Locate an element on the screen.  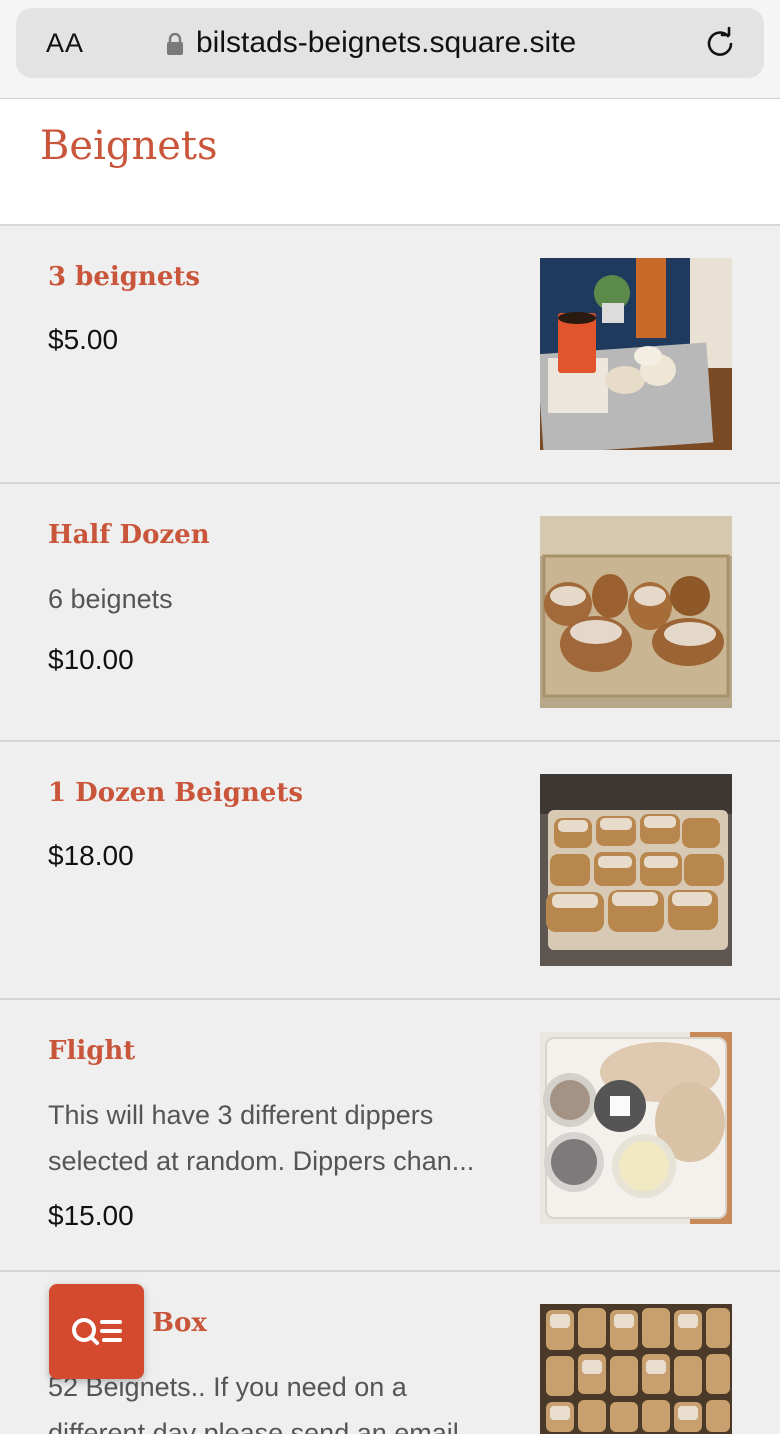
page-title: Beignets is located at coordinates (129, 146).